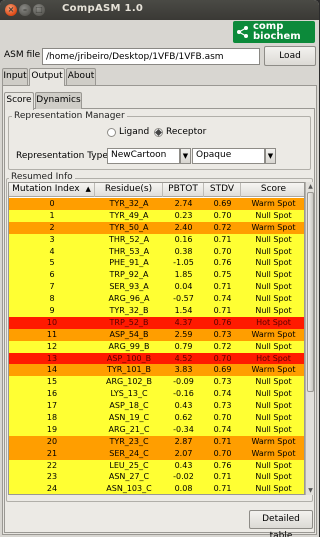 The height and width of the screenshot is (537, 320). What do you see at coordinates (156, 227) in the screenshot?
I see `table-row: 2 TYR_50_A 2.40 0.72 Warm Spot` at bounding box center [156, 227].